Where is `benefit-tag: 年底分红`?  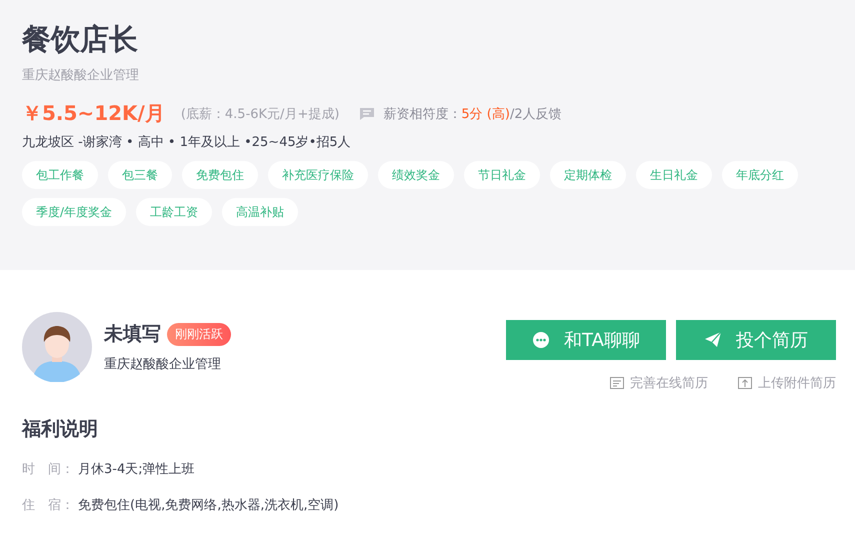 benefit-tag: 年底分红 is located at coordinates (760, 175).